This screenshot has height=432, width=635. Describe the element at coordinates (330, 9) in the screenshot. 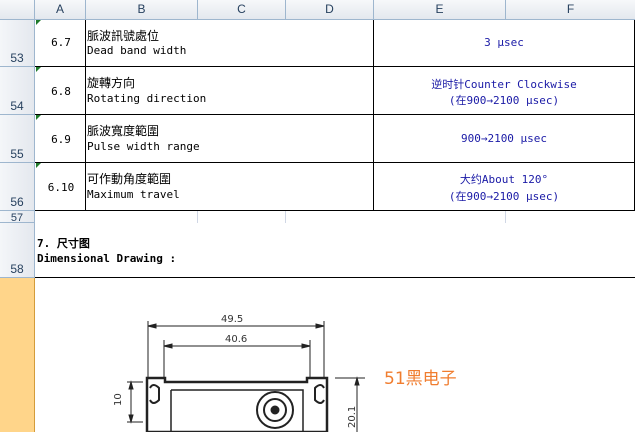

I see `column-header-d: D` at that location.